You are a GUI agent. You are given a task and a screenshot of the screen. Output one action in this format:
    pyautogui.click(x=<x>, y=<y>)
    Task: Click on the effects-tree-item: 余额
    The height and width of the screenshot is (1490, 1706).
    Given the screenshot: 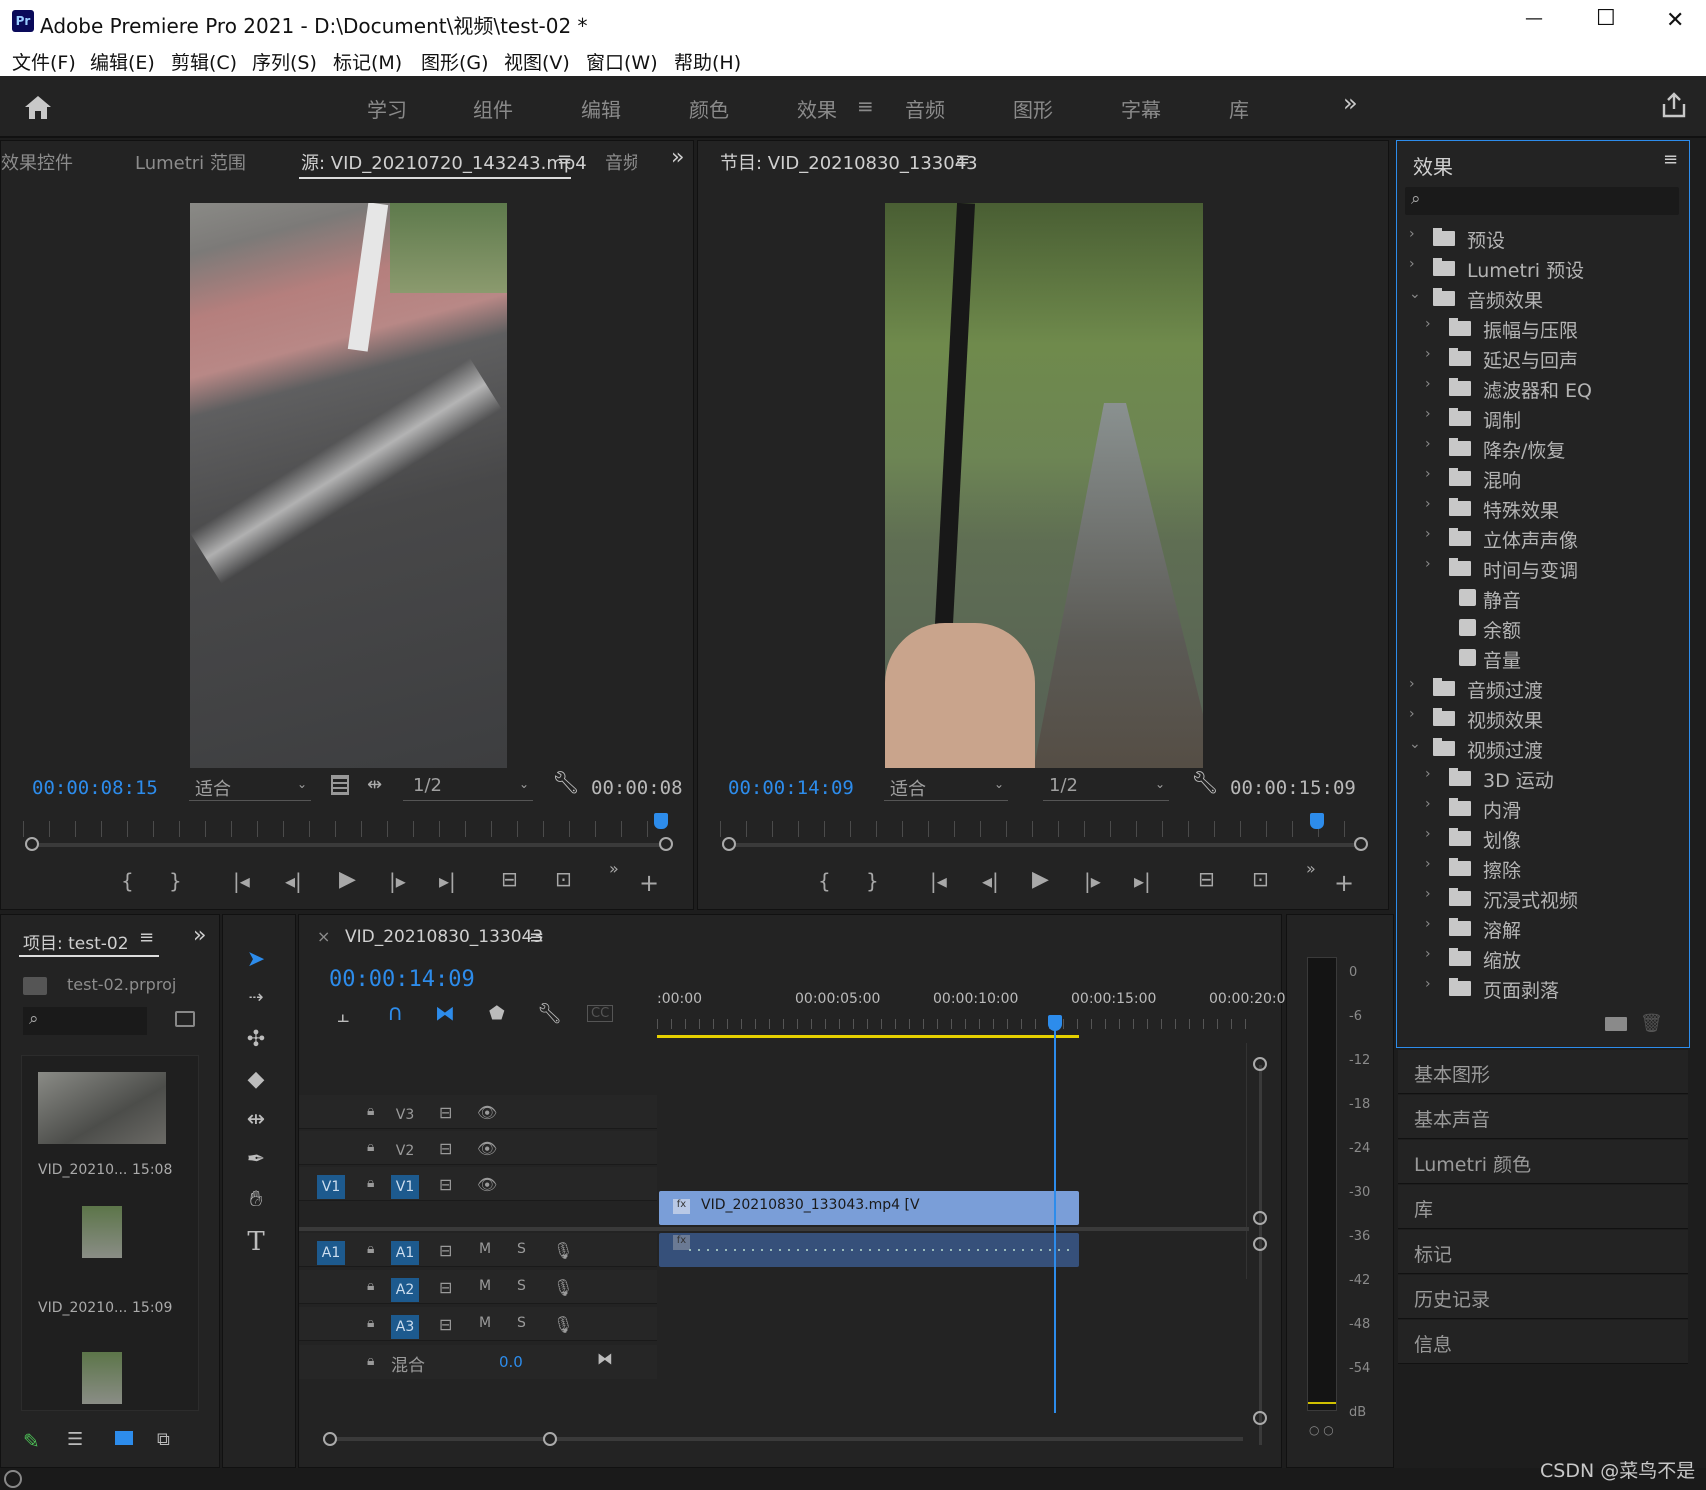 What is the action you would take?
    pyautogui.click(x=1545, y=628)
    